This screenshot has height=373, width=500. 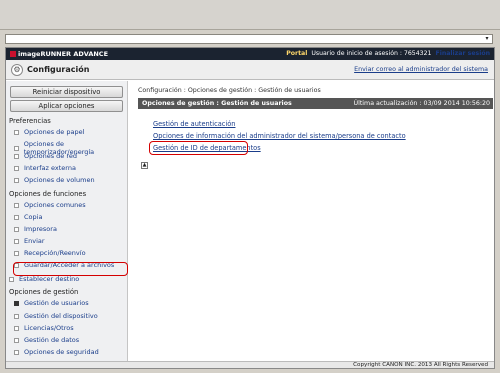 I want to click on settings-icon: ⚙, so click(x=17, y=70).